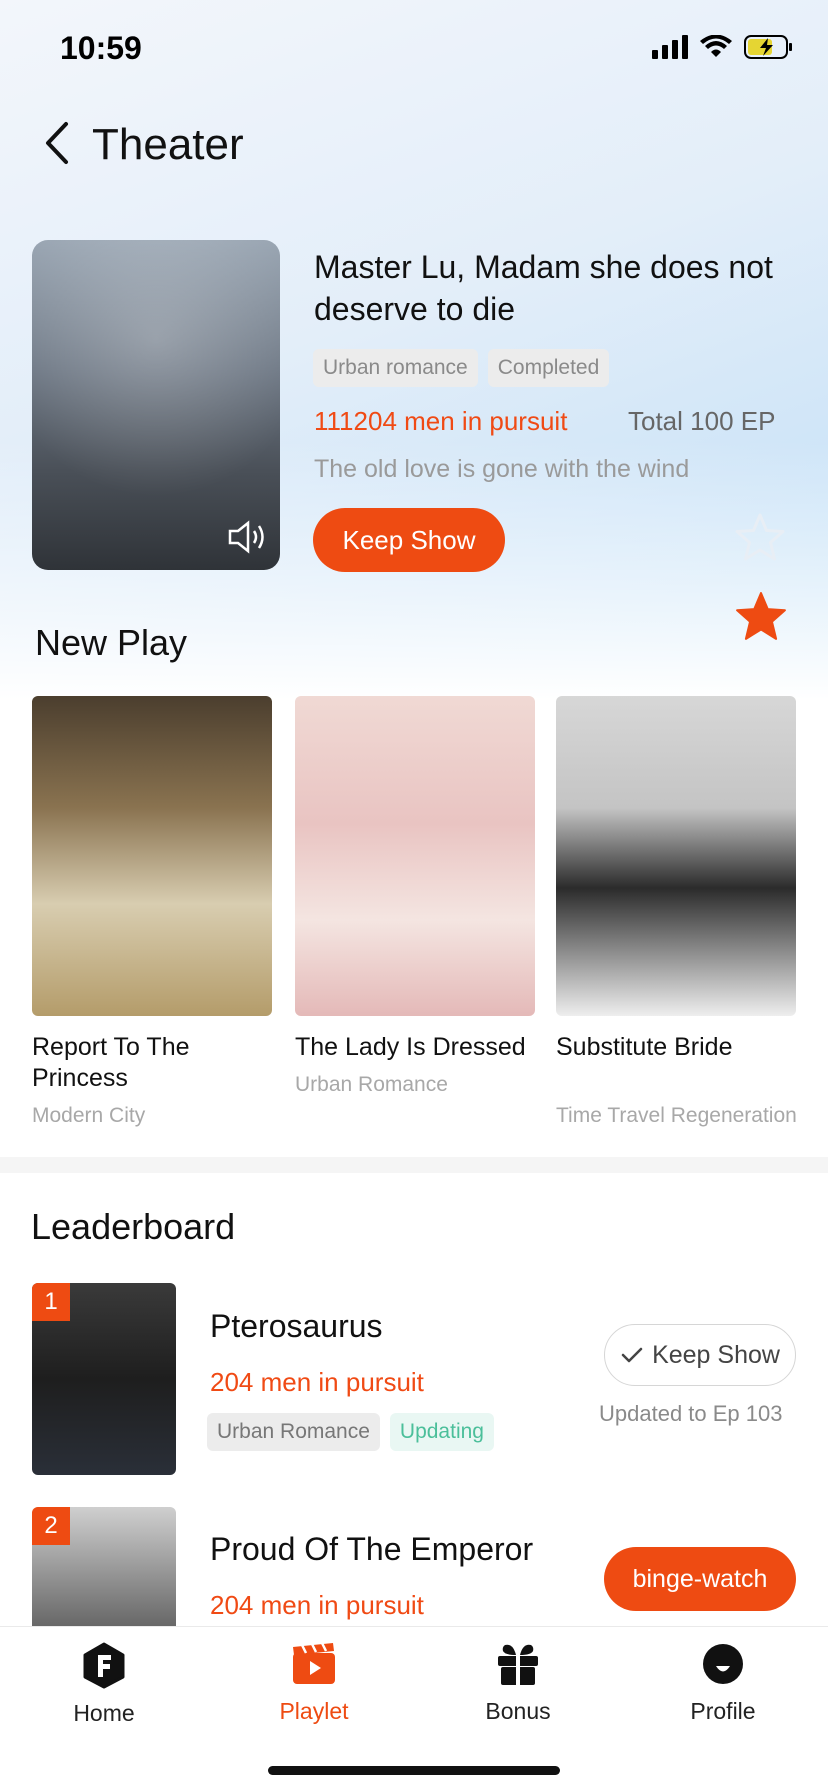 This screenshot has width=828, height=1792. Describe the element at coordinates (371, 1084) in the screenshot. I see `card-genre: Urban Romance` at that location.